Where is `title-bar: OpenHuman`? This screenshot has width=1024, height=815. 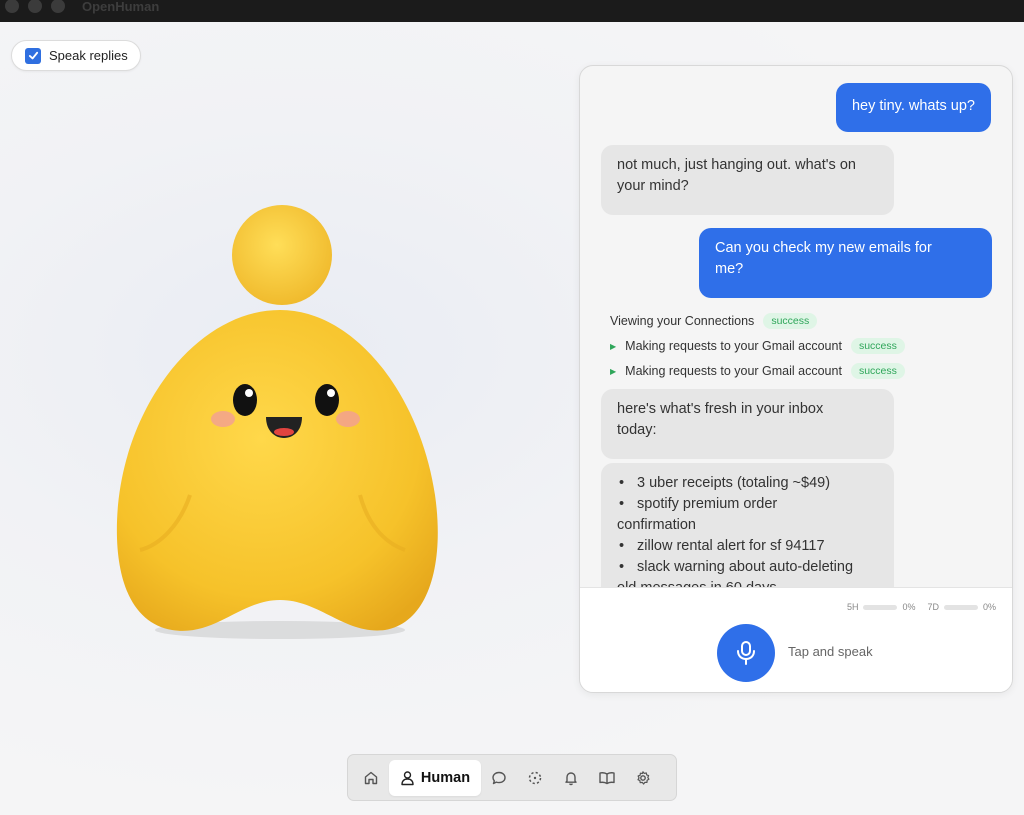 title-bar: OpenHuman is located at coordinates (512, 11).